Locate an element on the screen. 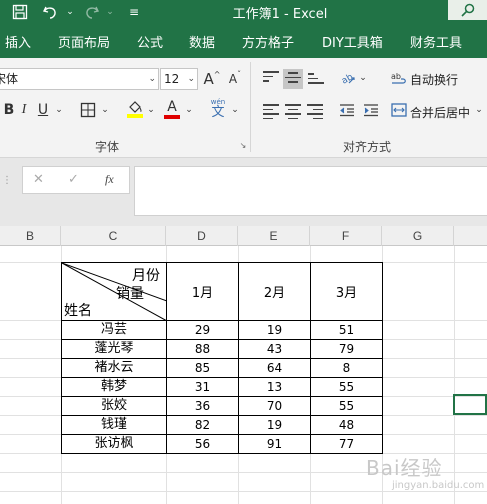 Image resolution: width=487 pixels, height=504 pixels. align-left-icon is located at coordinates (271, 111).